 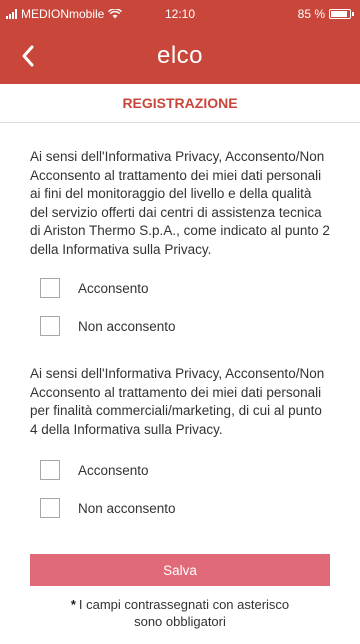 I want to click on consent-option-2-accept: Acconsento, so click(x=180, y=470).